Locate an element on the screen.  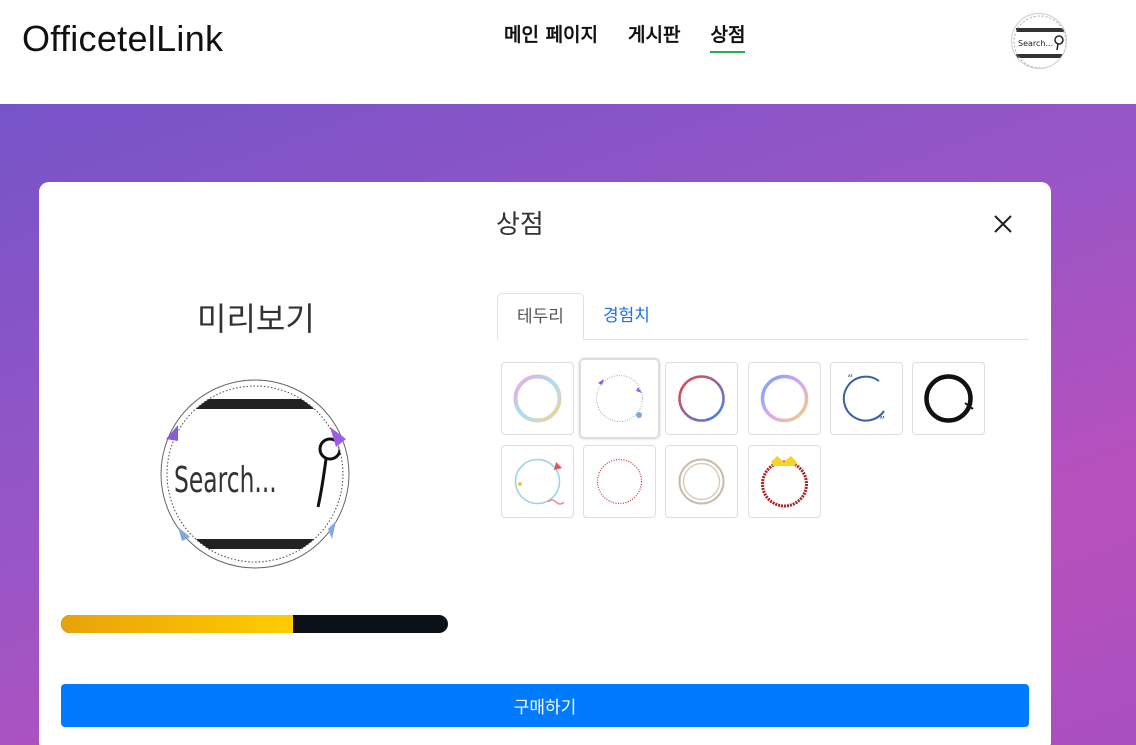
experience-progress-fill is located at coordinates (177, 624).